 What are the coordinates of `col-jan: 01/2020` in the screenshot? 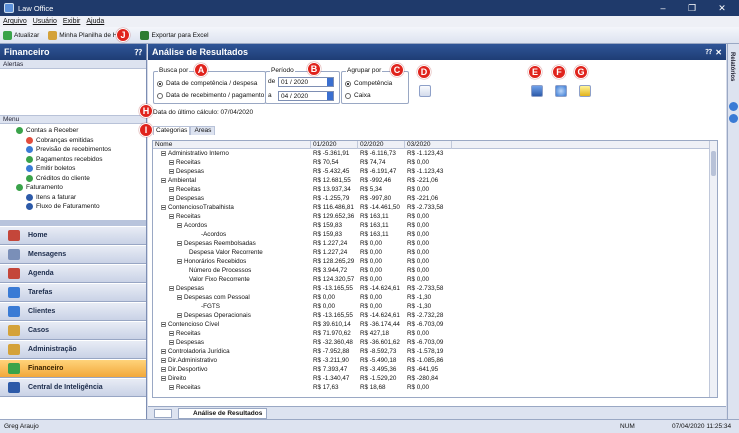 It's located at (334, 145).